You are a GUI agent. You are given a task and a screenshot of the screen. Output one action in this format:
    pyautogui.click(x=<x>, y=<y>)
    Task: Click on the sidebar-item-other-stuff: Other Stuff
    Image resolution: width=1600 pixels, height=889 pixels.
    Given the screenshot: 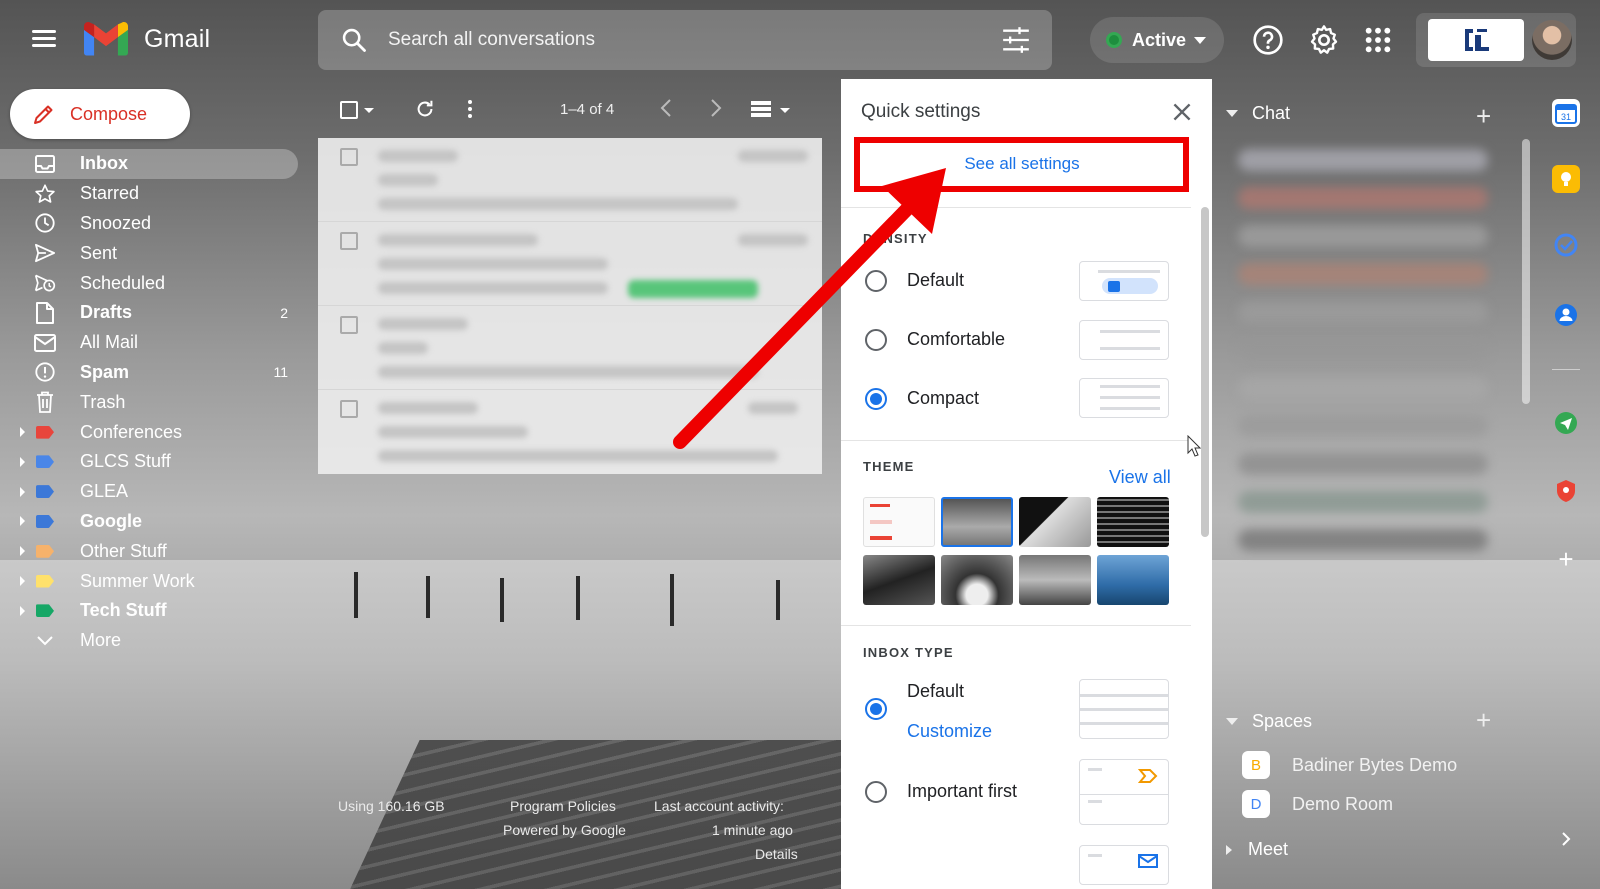 What is the action you would take?
    pyautogui.click(x=150, y=551)
    